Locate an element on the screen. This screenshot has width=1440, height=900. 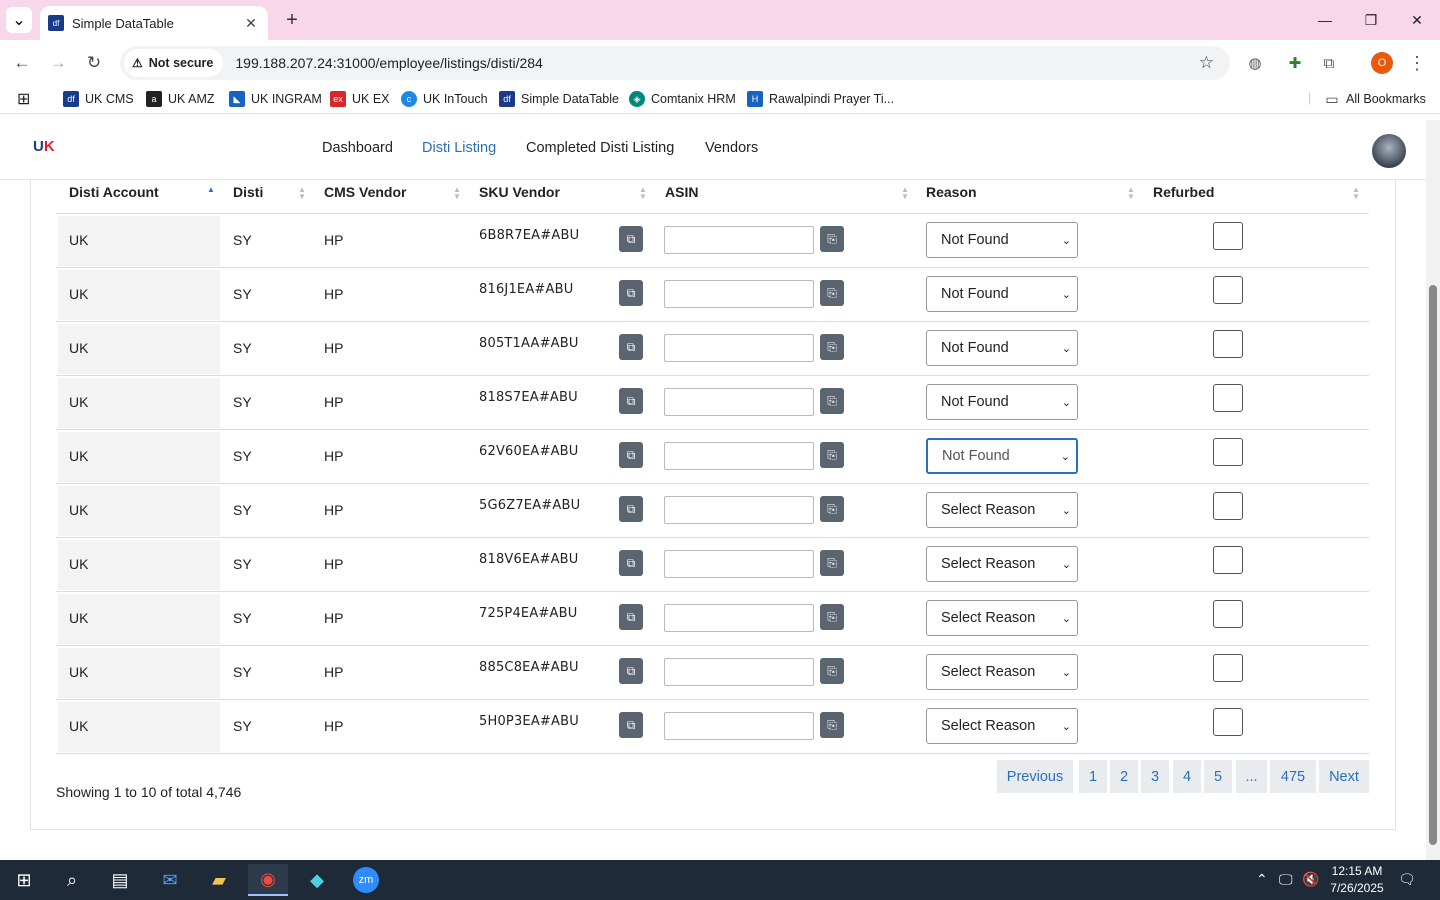
menu-kebab-icon: ⋮ is located at coordinates (1417, 63).